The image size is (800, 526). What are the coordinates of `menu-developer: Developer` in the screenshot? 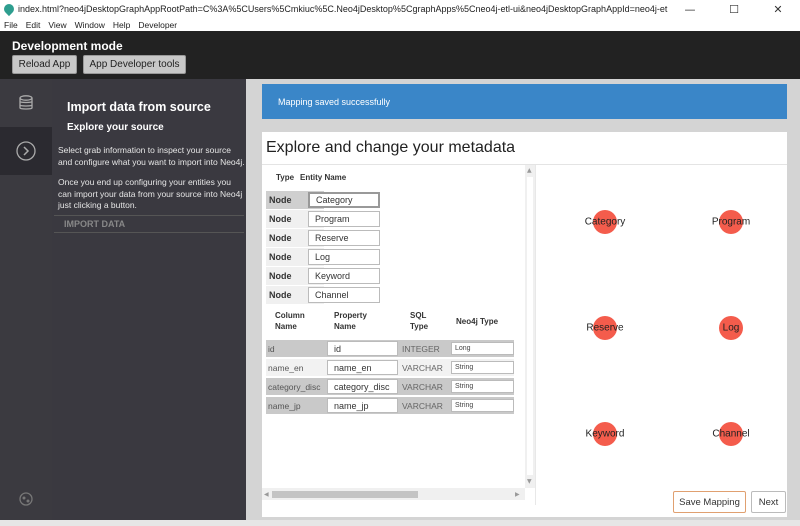 It's located at (157, 25).